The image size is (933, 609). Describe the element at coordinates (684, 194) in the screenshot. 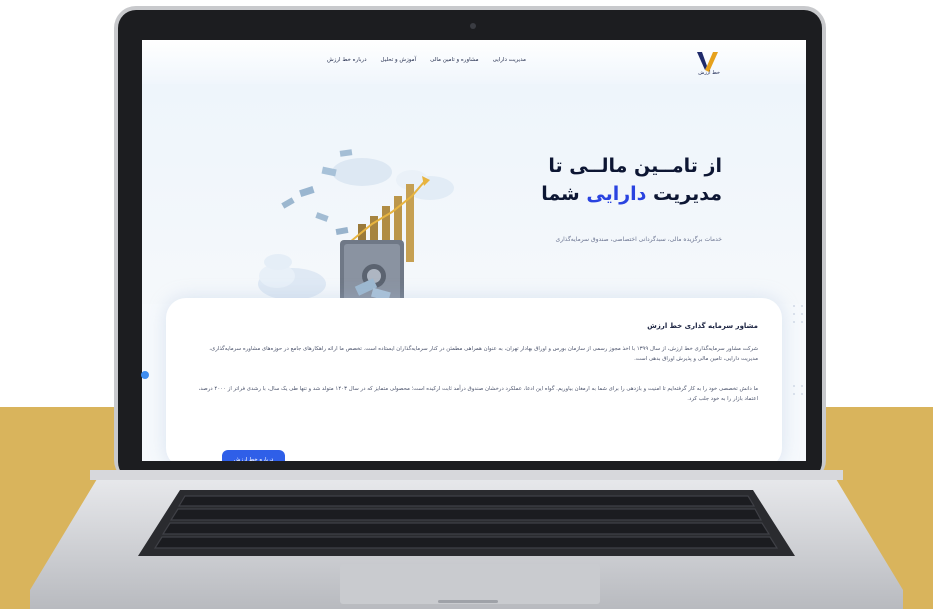

I see `hero-title-prefix: مدیریت` at that location.